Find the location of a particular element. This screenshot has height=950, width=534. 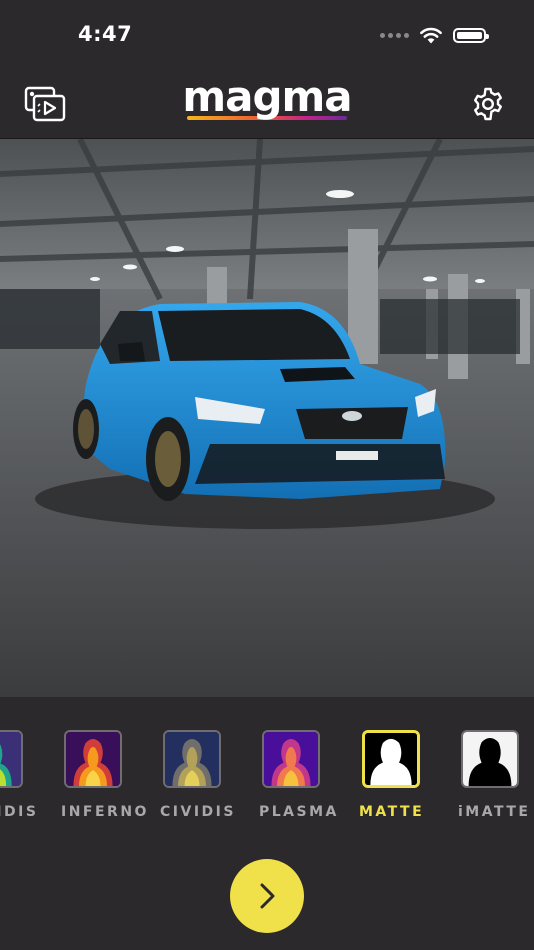

filter-matte: MATTE is located at coordinates (391, 775).